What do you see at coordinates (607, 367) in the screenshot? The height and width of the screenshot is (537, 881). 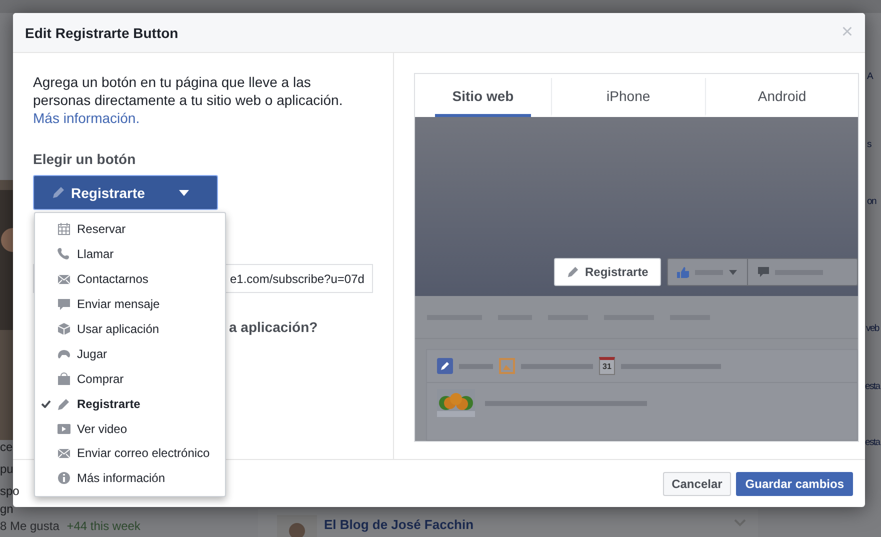 I see `date-number: 31` at bounding box center [607, 367].